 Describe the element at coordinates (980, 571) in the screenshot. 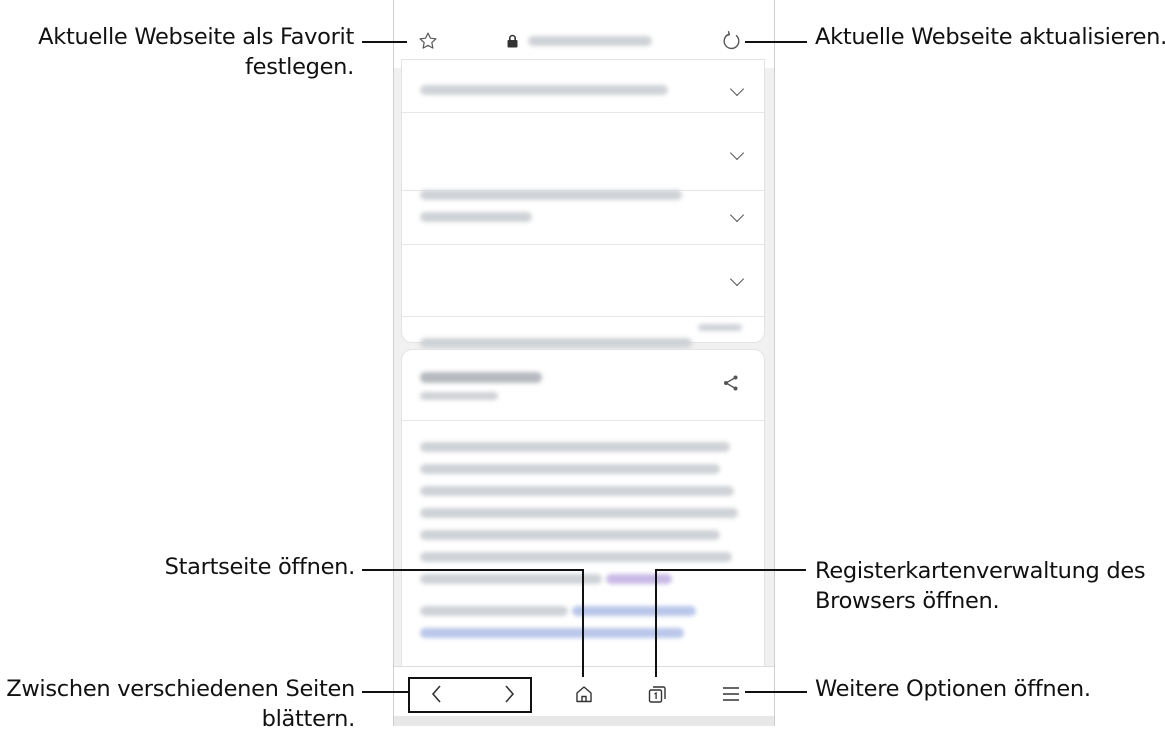

I see `callout-tabs-line1: Registerkartenverwaltung des` at that location.